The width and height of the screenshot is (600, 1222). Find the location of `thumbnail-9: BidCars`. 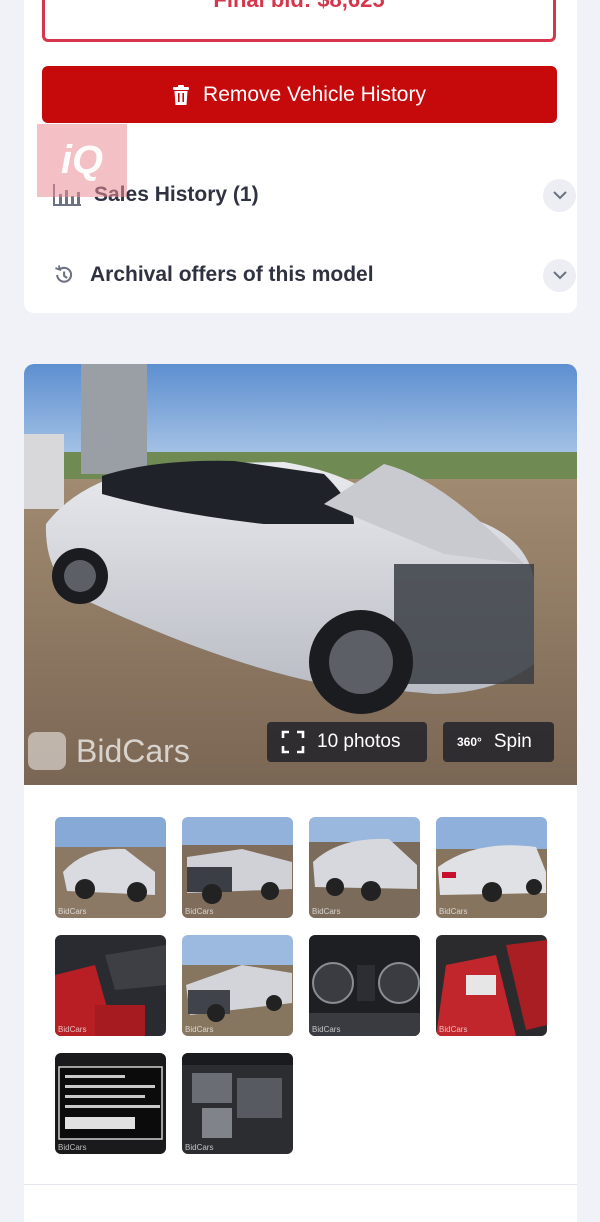

thumbnail-9: BidCars is located at coordinates (110, 1103).